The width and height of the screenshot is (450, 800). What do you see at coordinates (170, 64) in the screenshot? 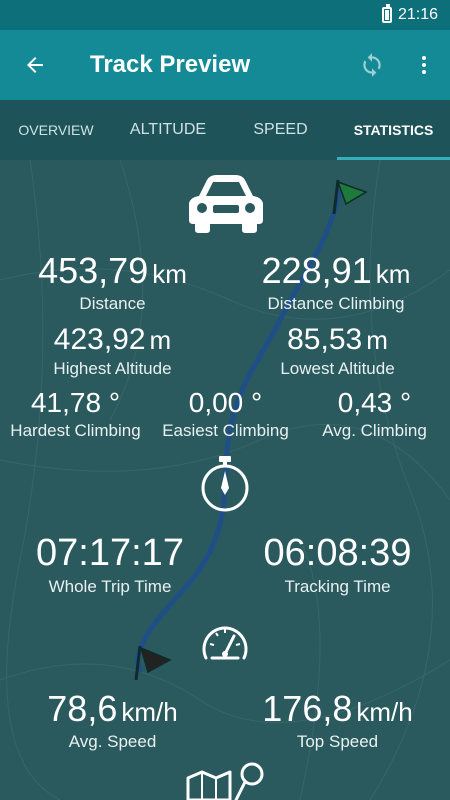
I see `page-title: Track Preview` at bounding box center [170, 64].